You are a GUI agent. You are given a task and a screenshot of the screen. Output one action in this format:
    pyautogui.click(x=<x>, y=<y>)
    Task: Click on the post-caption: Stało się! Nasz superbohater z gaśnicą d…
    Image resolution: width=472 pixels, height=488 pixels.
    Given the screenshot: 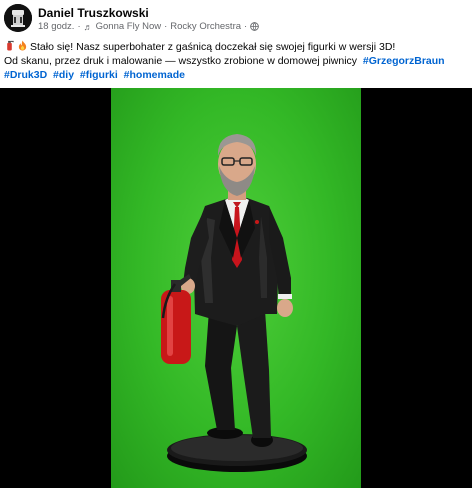 What is the action you would take?
    pyautogui.click(x=237, y=61)
    